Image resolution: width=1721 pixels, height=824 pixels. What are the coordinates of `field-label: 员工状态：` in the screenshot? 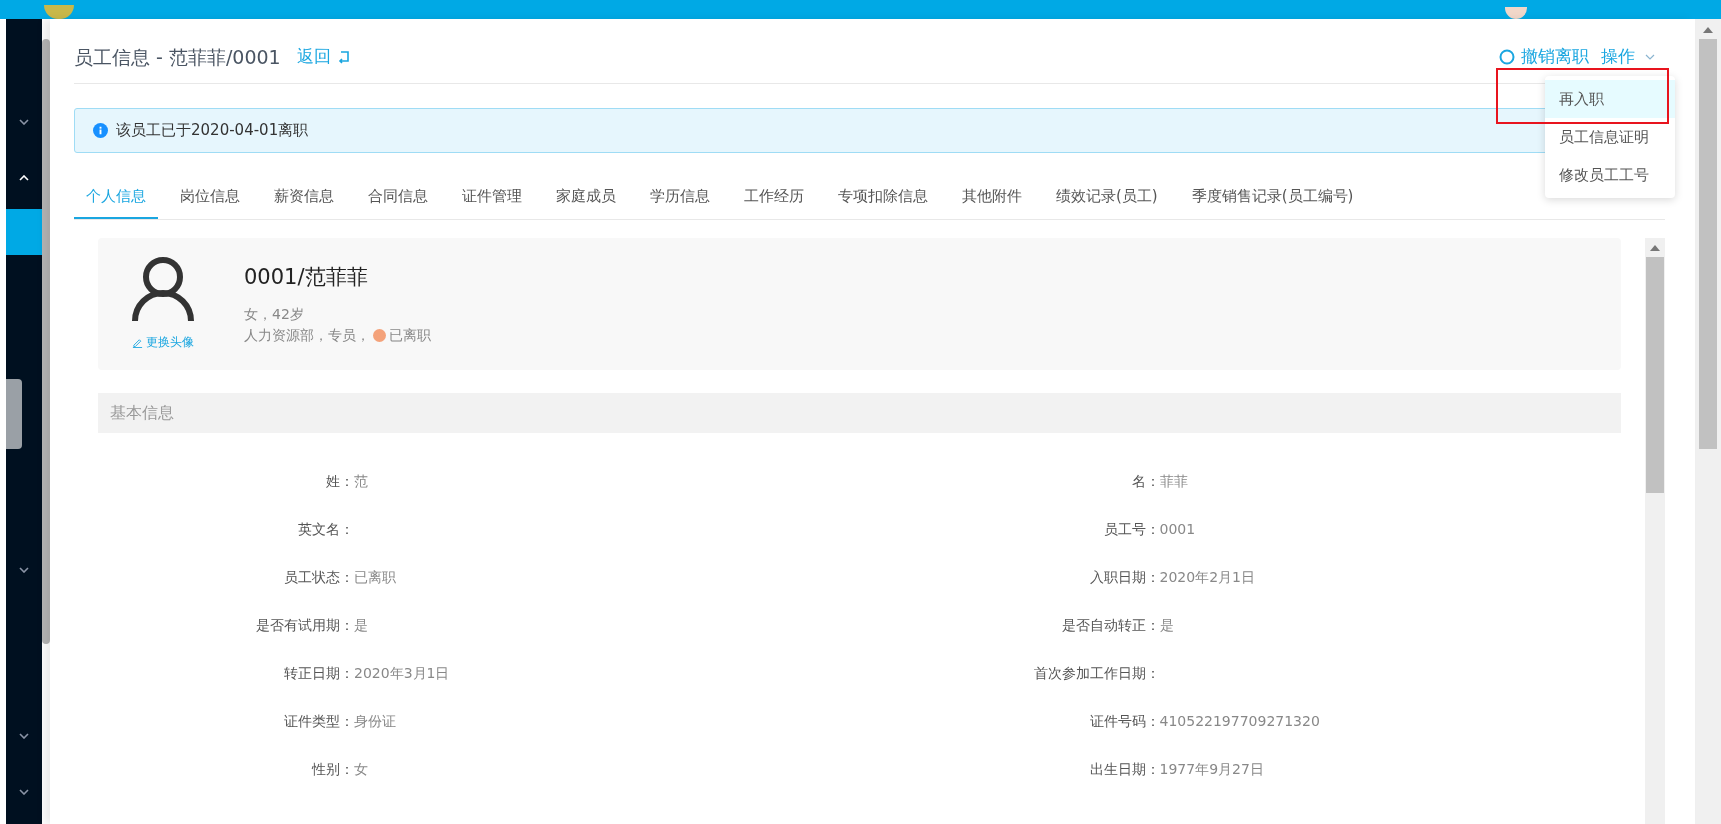 It's located at (318, 577).